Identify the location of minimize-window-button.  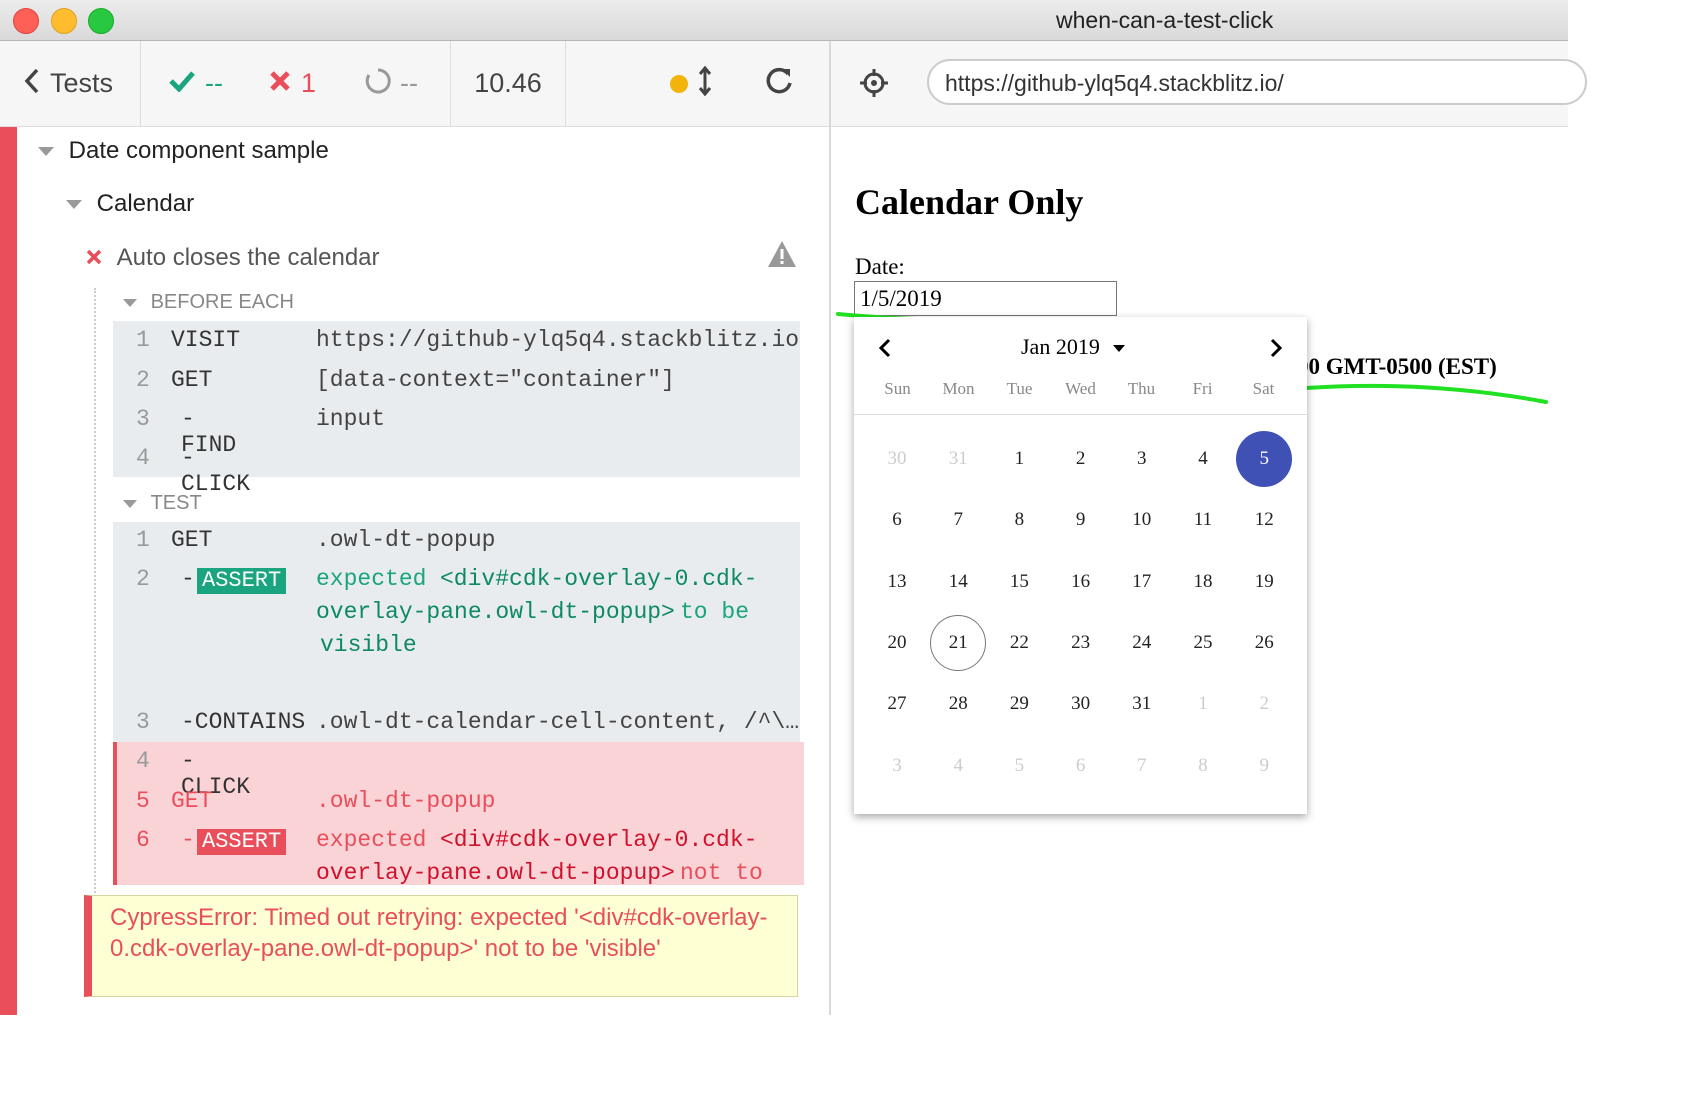
(64, 21).